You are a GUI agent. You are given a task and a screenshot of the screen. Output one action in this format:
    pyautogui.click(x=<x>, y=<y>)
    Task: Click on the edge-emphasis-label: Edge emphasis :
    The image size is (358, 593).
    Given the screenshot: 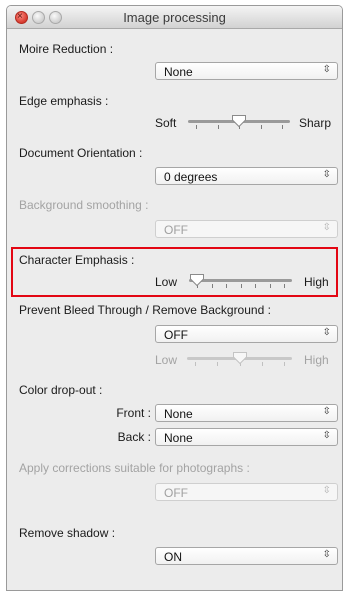 What is the action you would take?
    pyautogui.click(x=64, y=101)
    